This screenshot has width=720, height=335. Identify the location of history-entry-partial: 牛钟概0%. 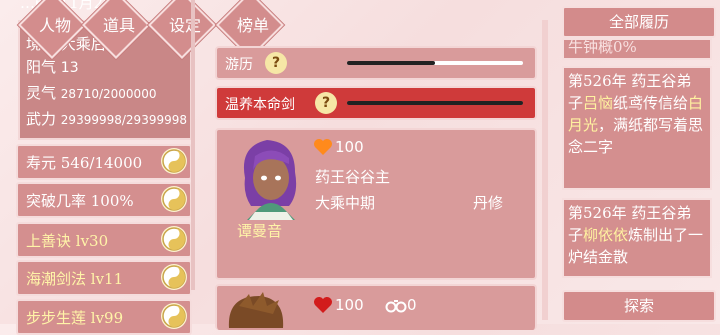
(637, 49).